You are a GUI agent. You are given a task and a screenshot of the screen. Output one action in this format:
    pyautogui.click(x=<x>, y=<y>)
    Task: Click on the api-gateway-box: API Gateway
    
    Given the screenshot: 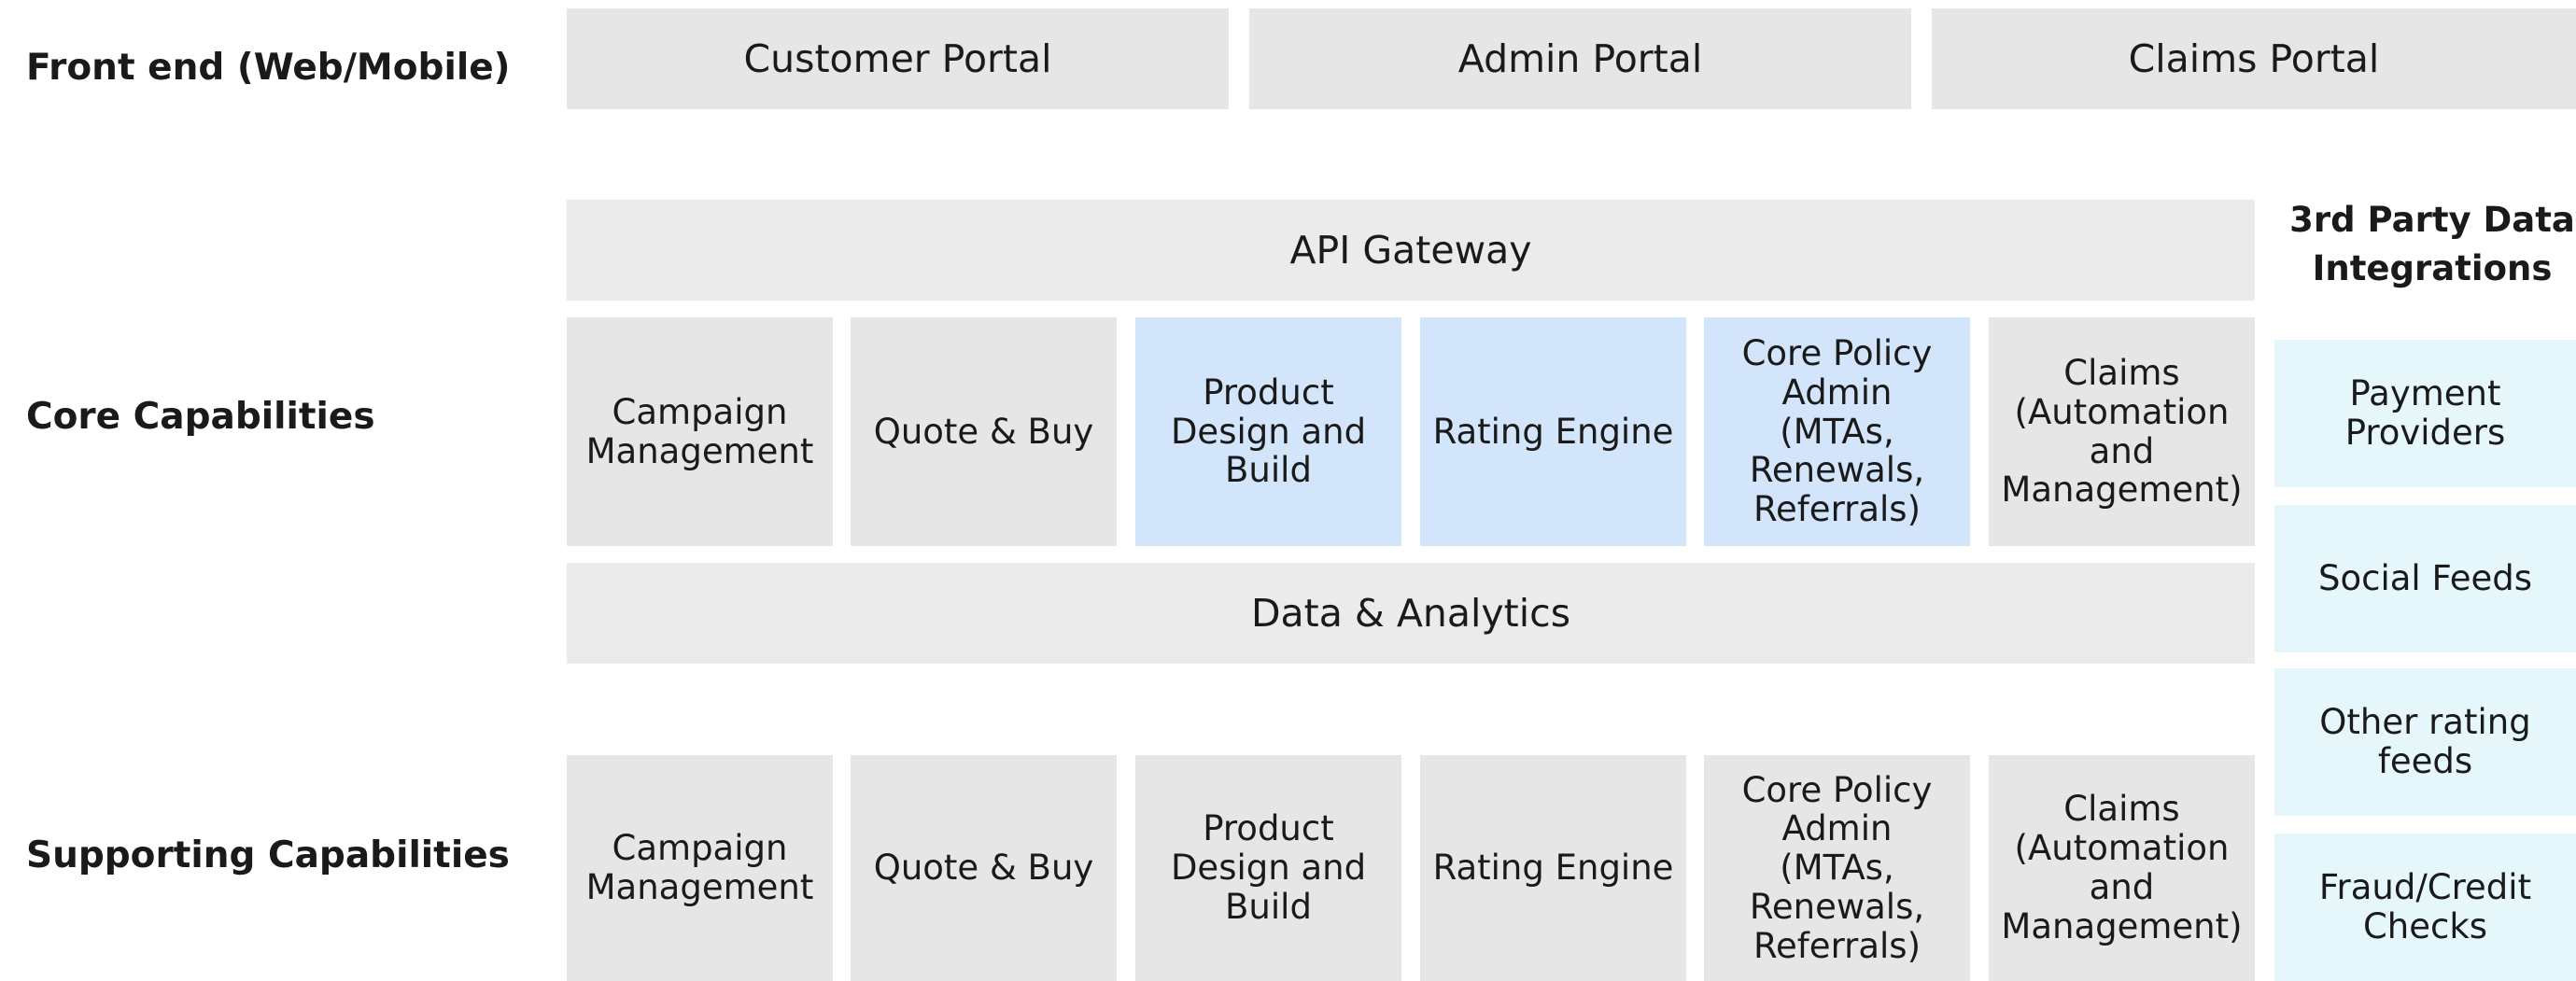 What is the action you would take?
    pyautogui.click(x=1411, y=250)
    